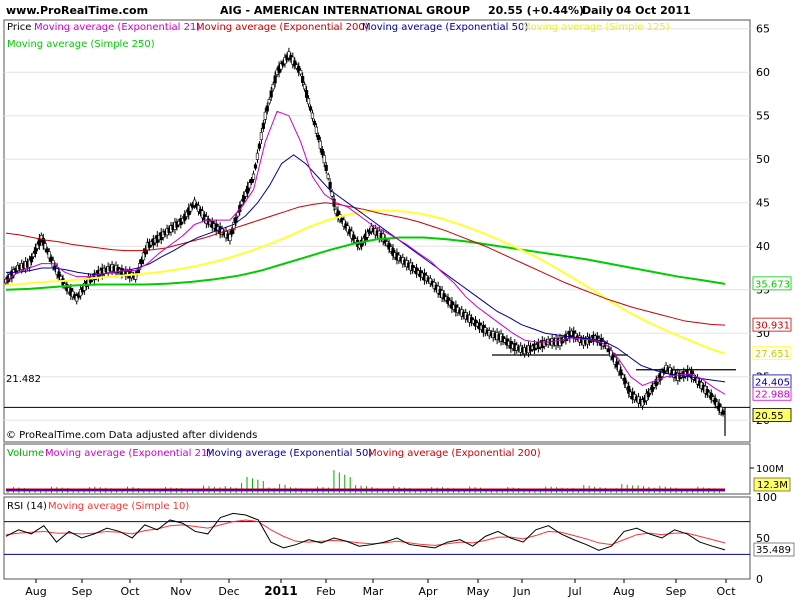 This screenshot has height=600, width=800. Describe the element at coordinates (726, 591) in the screenshot. I see `x-label-oct2: Oct` at that location.